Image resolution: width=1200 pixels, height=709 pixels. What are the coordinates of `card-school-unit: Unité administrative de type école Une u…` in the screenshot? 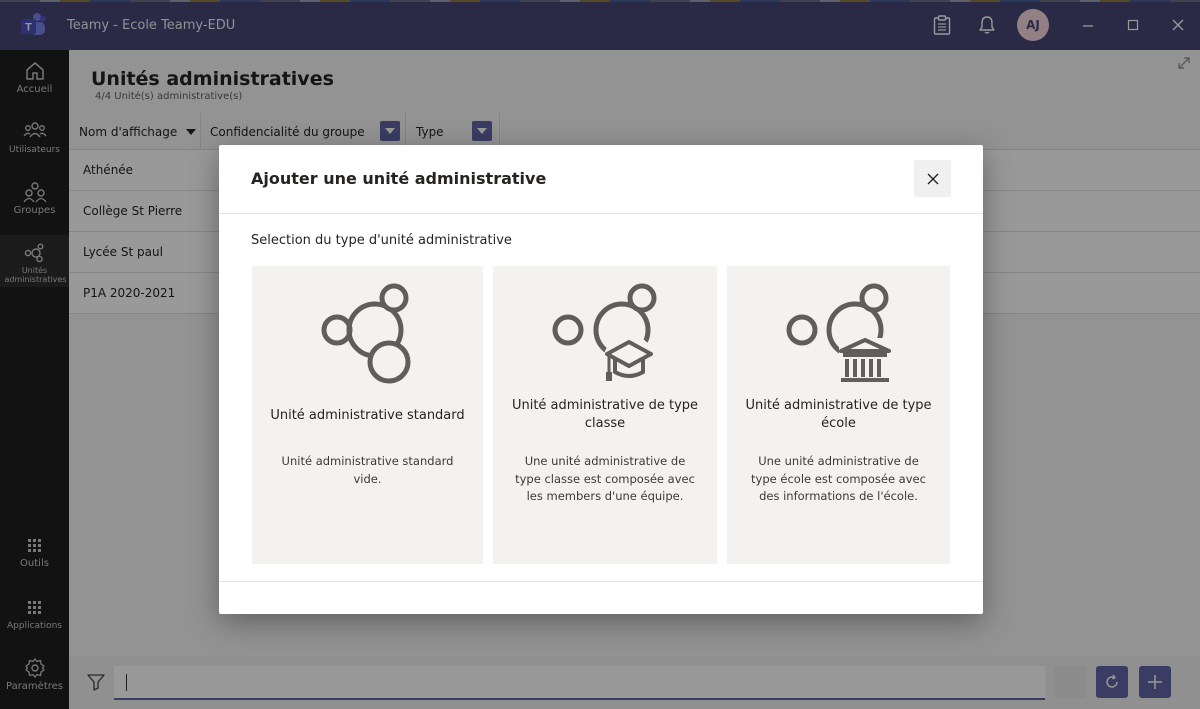 It's located at (838, 415).